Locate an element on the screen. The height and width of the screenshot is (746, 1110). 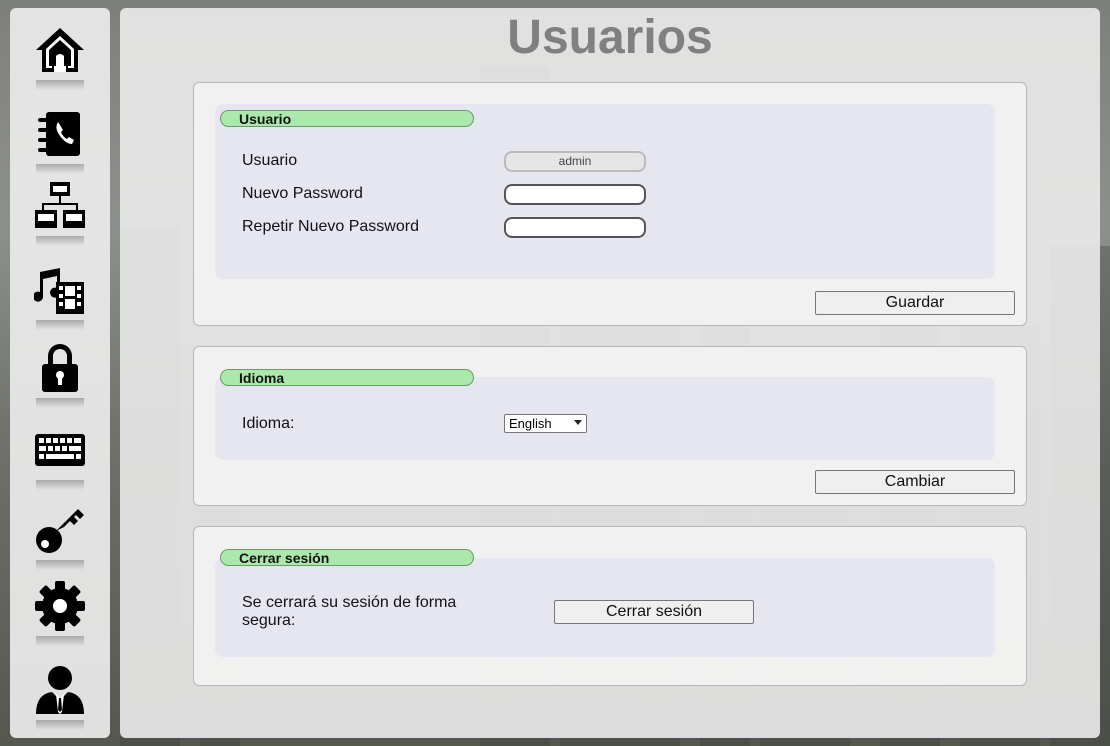
new-password-field is located at coordinates (575, 194).